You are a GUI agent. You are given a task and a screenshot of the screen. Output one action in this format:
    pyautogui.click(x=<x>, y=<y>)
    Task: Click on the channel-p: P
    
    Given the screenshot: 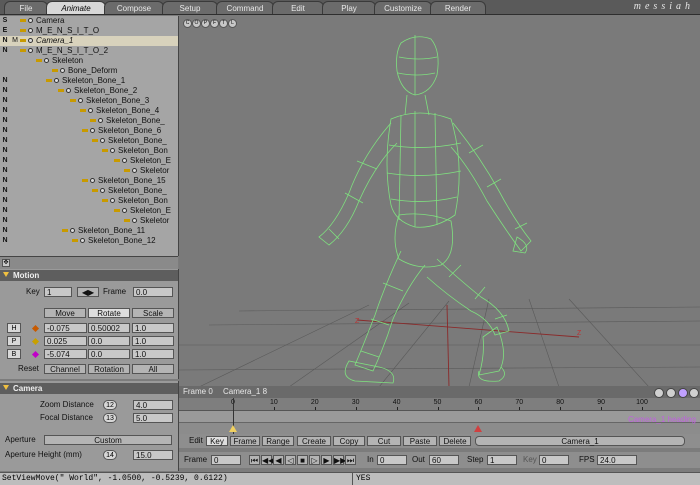 What is the action you would take?
    pyautogui.click(x=14, y=341)
    